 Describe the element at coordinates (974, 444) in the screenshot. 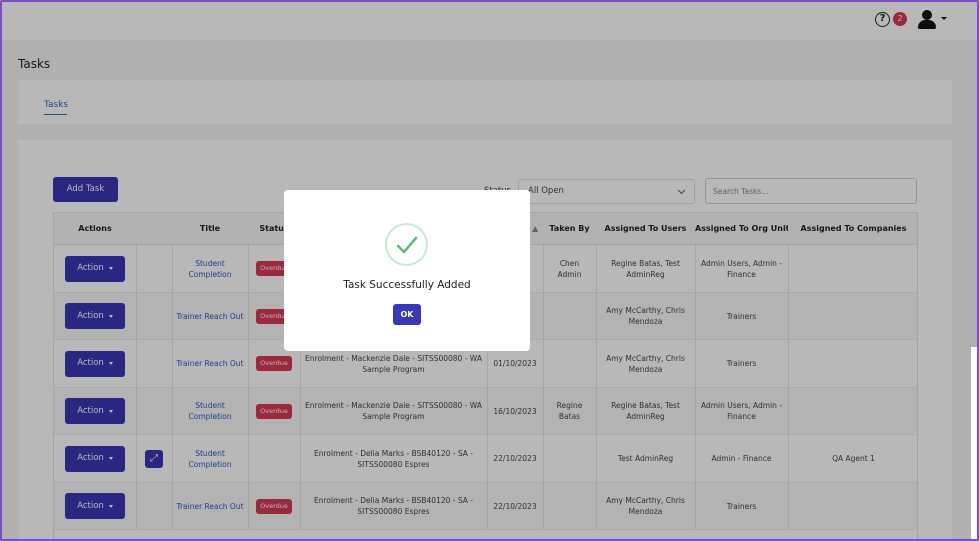

I see `scrollbar` at that location.